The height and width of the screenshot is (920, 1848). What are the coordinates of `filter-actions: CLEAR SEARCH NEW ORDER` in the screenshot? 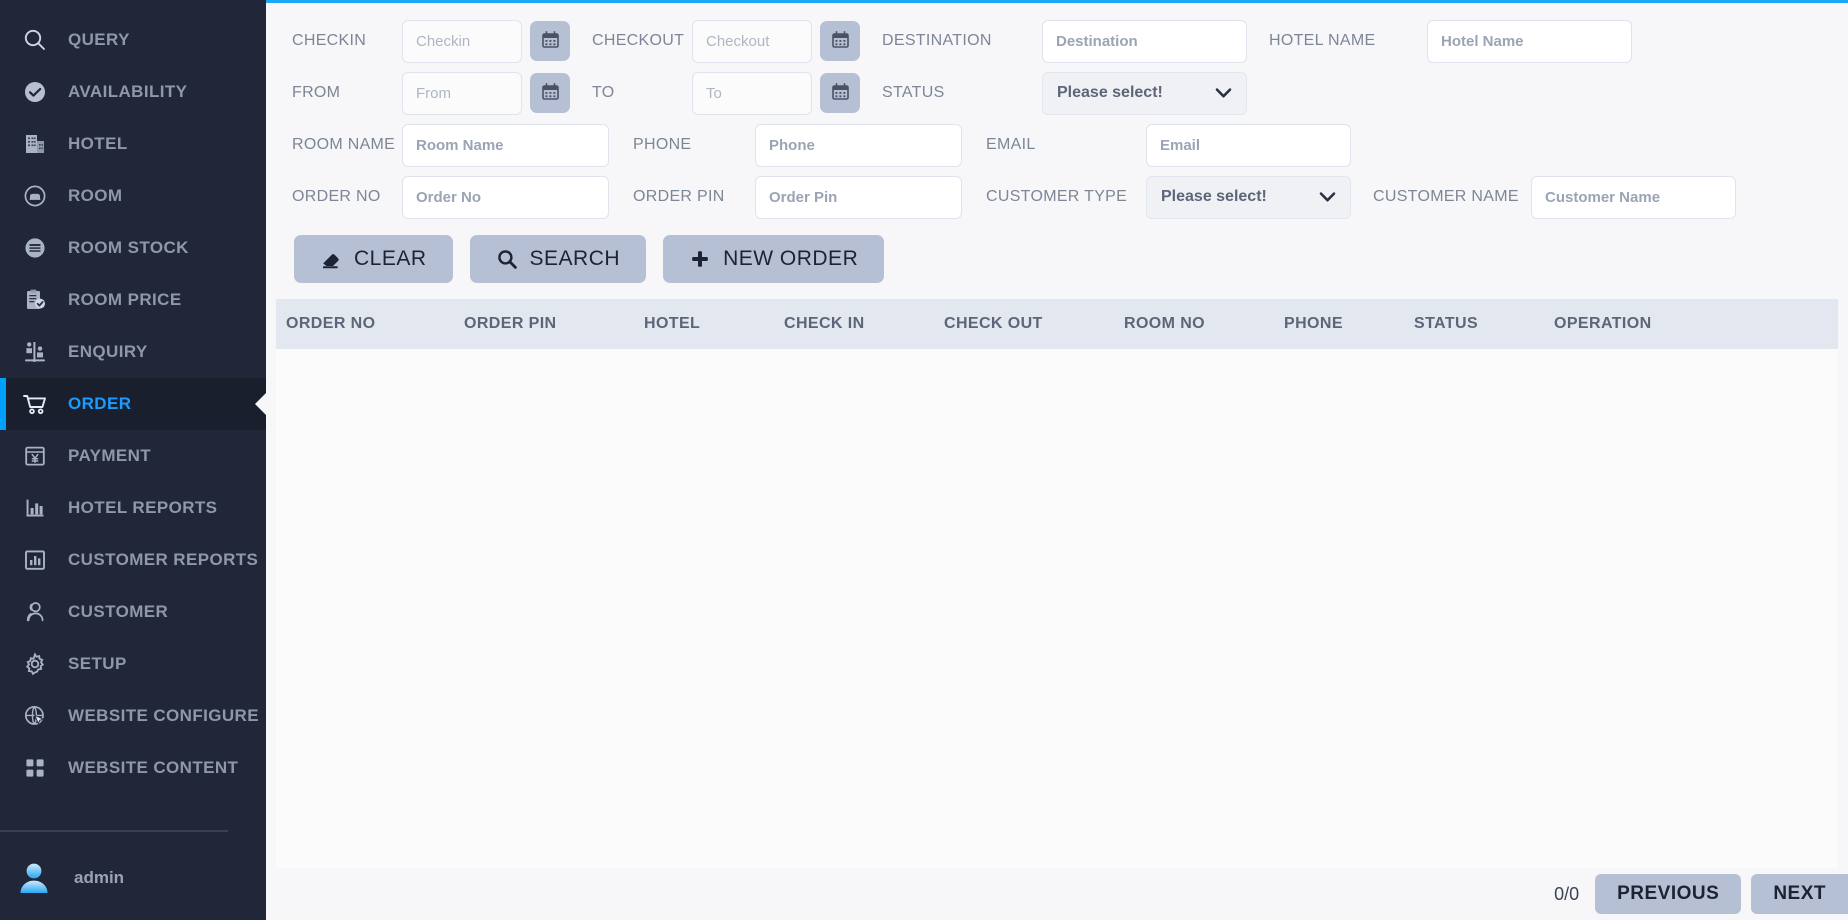 It's located at (1057, 261).